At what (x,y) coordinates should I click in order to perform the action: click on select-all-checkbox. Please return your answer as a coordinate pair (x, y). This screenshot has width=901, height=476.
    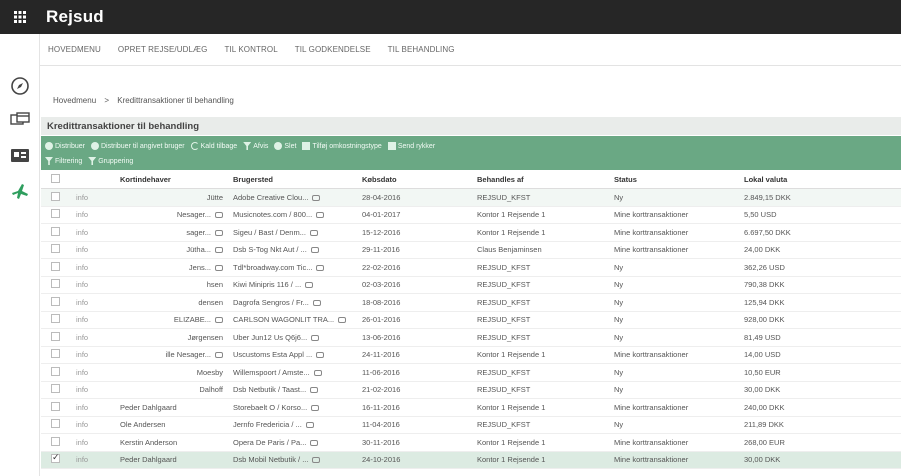
    Looking at the image, I should click on (55, 178).